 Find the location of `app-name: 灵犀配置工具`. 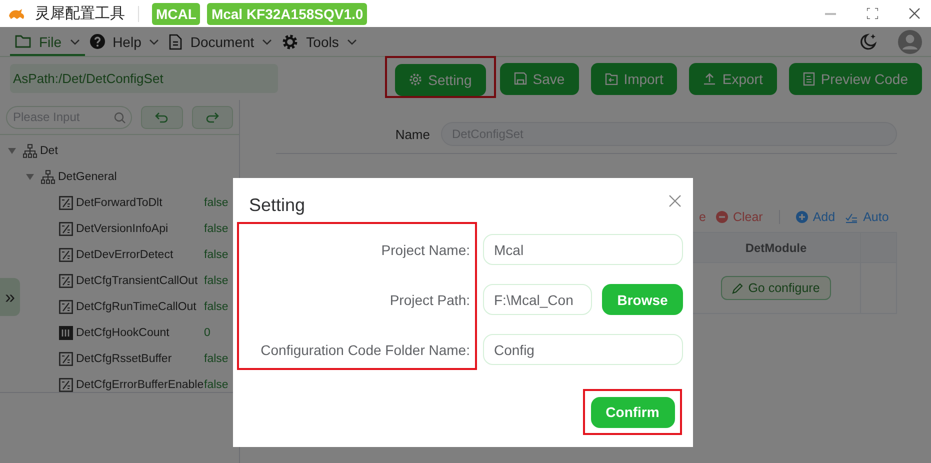

app-name: 灵犀配置工具 is located at coordinates (80, 13).